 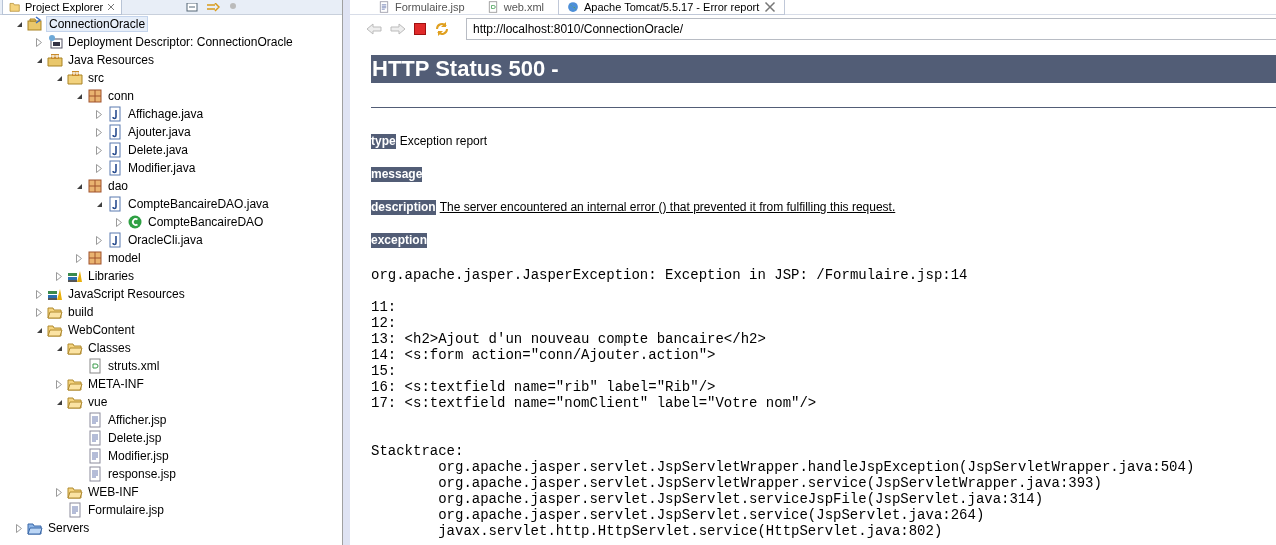 What do you see at coordinates (126, 510) in the screenshot?
I see `tree-item: Formulaire.jsp` at bounding box center [126, 510].